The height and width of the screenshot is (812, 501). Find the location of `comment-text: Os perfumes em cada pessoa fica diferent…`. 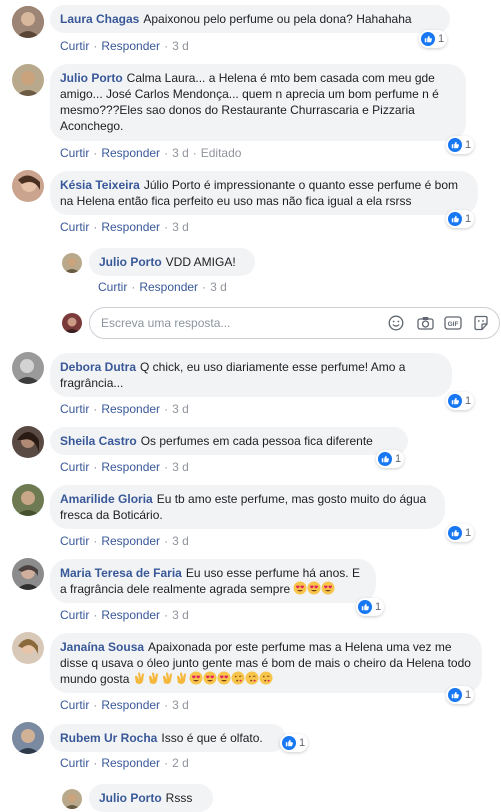

comment-text: Os perfumes em cada pessoa fica diferent… is located at coordinates (256, 441).